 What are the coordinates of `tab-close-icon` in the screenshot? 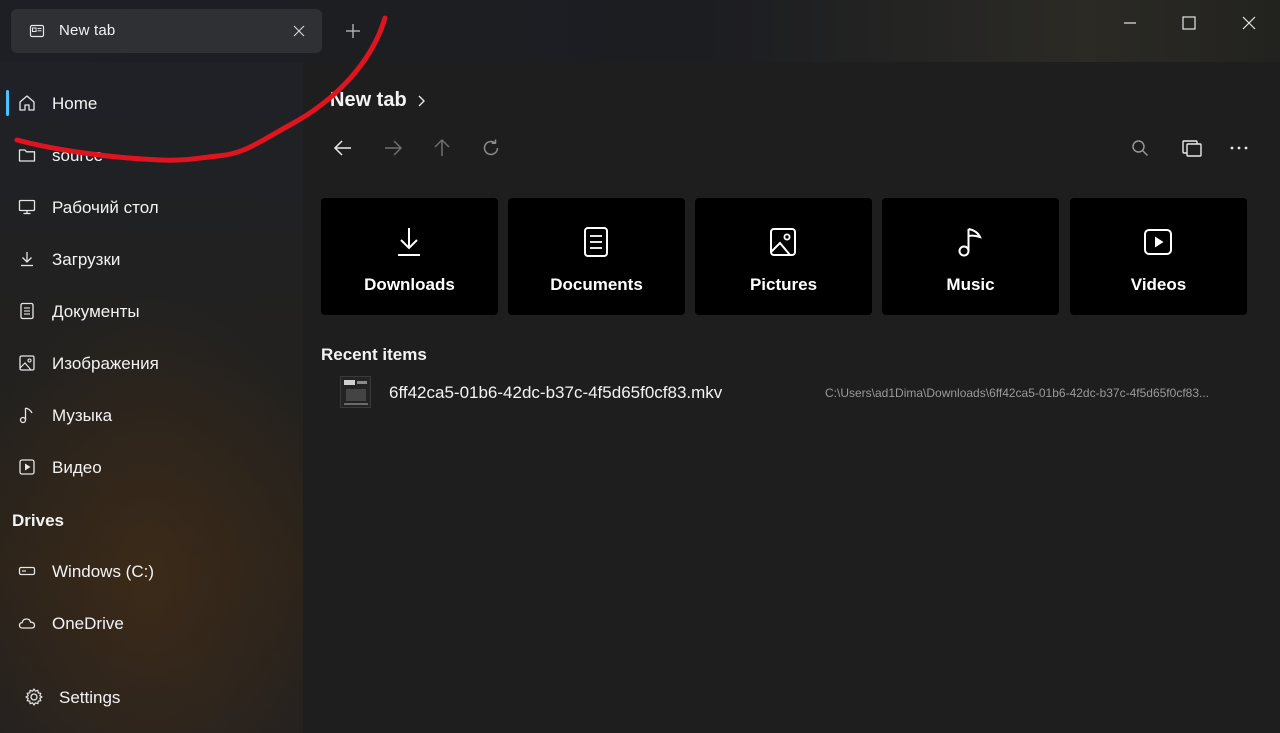 It's located at (299, 31).